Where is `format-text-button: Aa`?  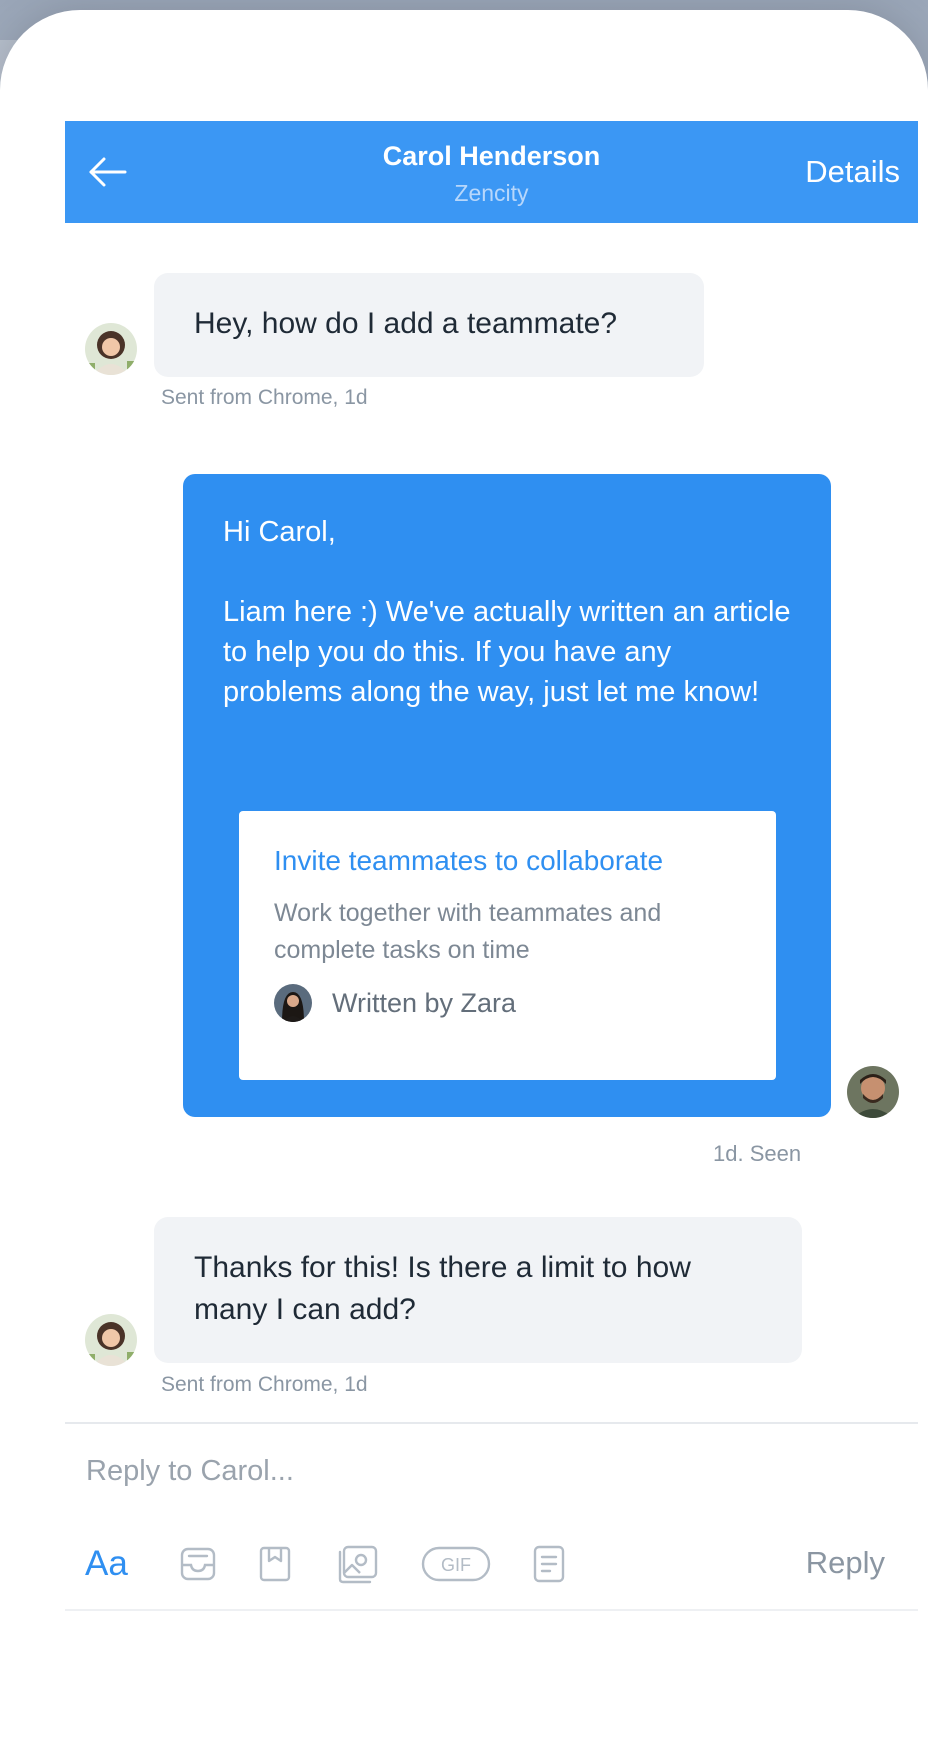 format-text-button: Aa is located at coordinates (106, 1564).